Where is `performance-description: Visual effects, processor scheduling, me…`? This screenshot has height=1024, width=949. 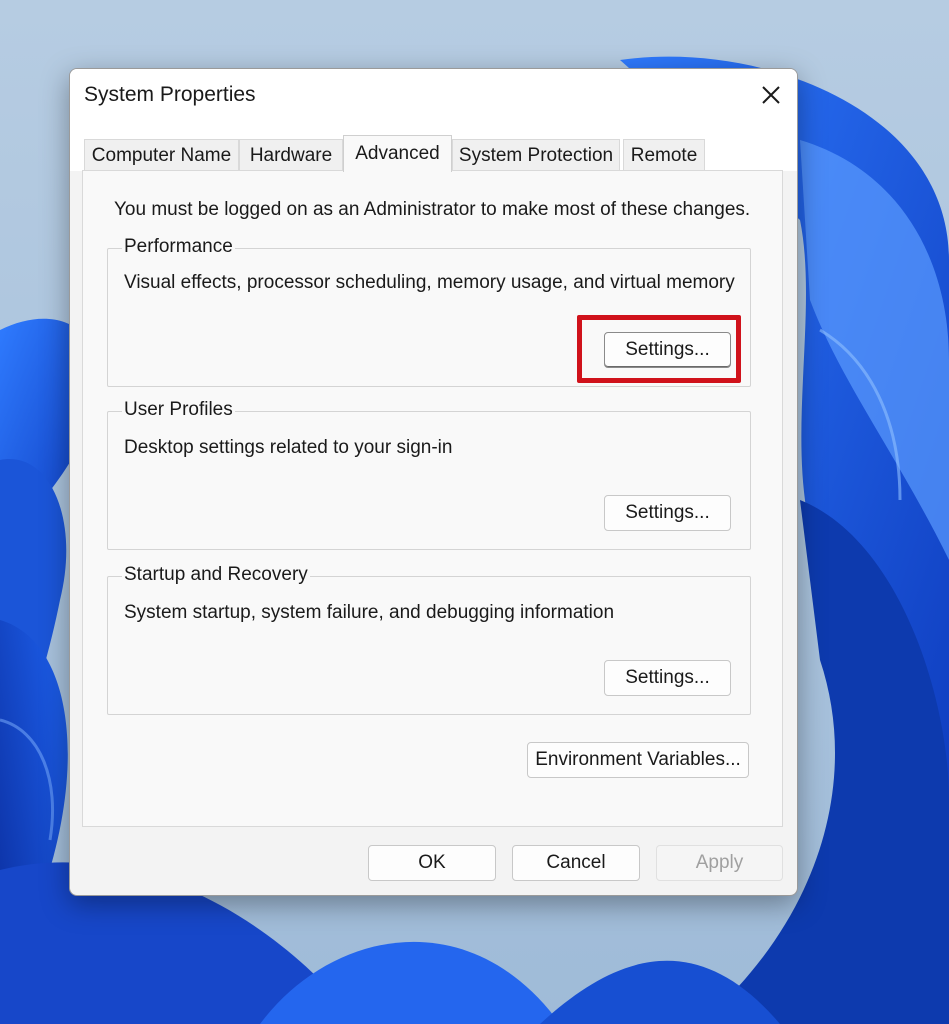 performance-description: Visual effects, processor scheduling, me… is located at coordinates (429, 282).